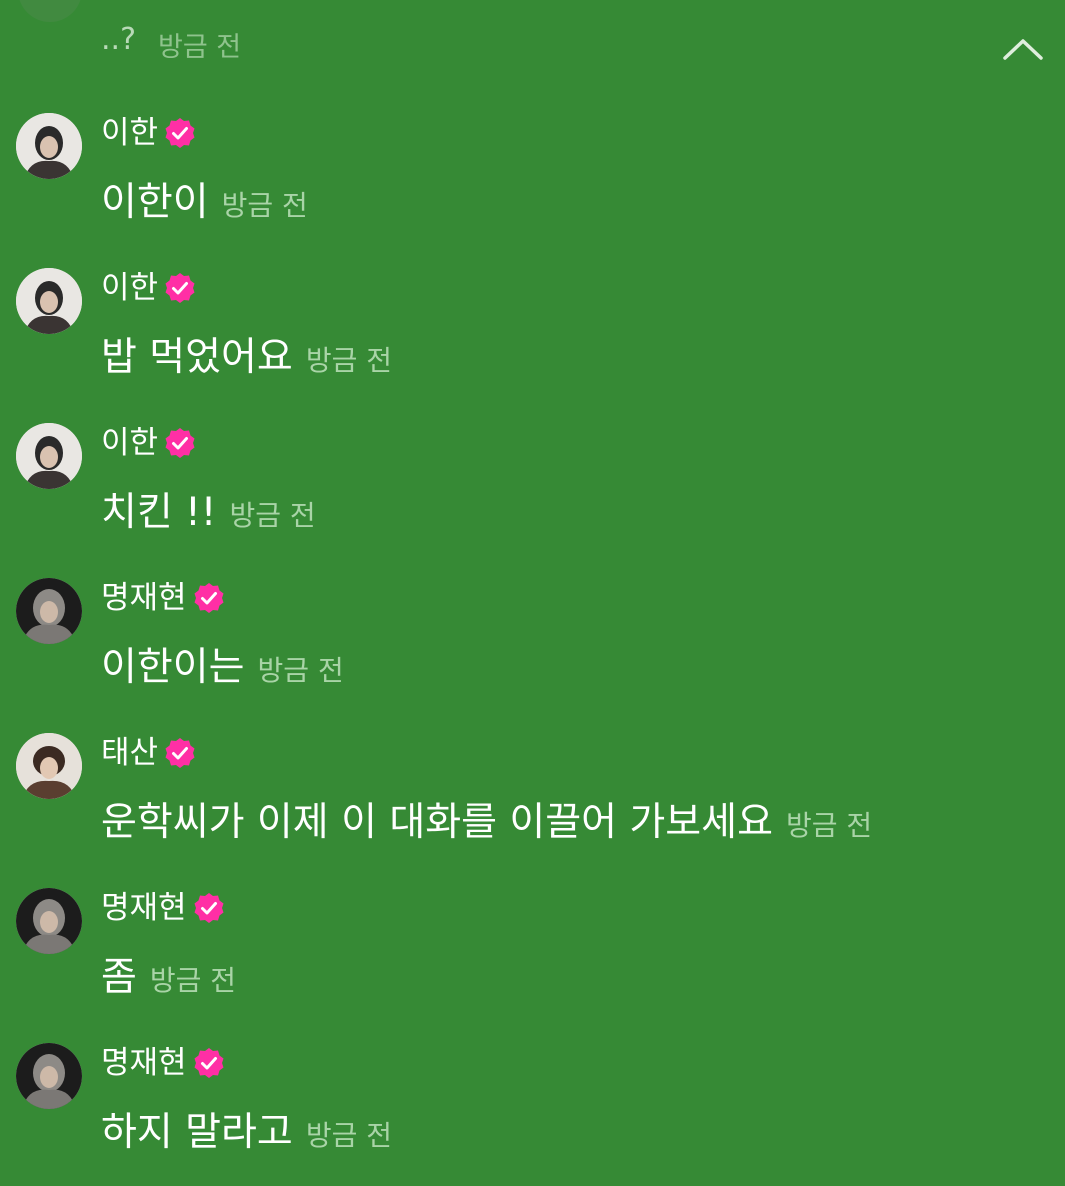  I want to click on chat-message: 명재현 좀 방금 전, so click(532, 953).